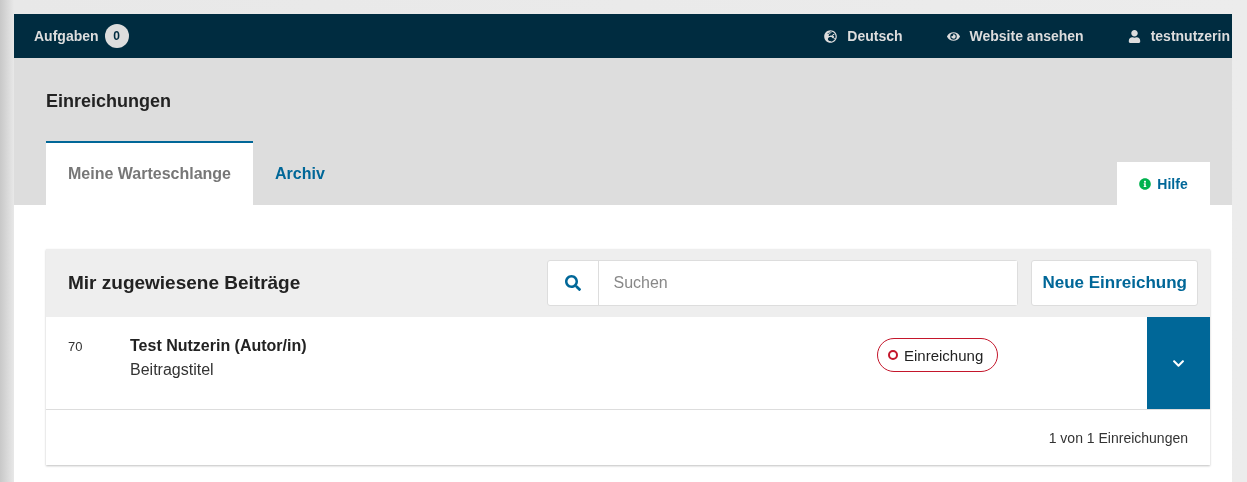 The image size is (1247, 482). I want to click on card-title: Mir zugewiesene Beiträge, so click(184, 283).